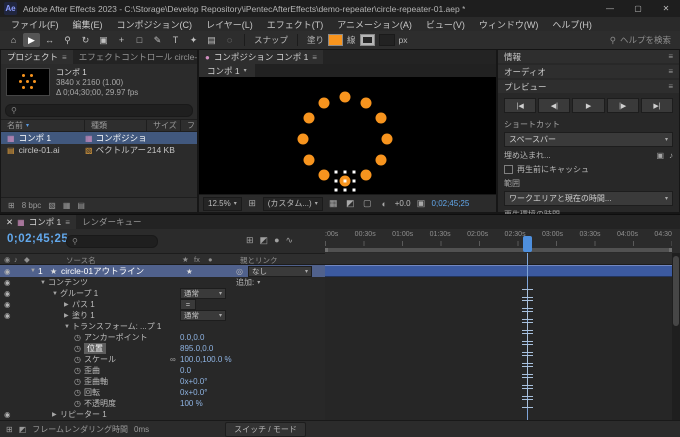 This screenshot has width=680, height=437. Describe the element at coordinates (162, 359) in the screenshot. I see `row-scale: ◷ スケール ∞ 100.0,100.0 %` at that location.